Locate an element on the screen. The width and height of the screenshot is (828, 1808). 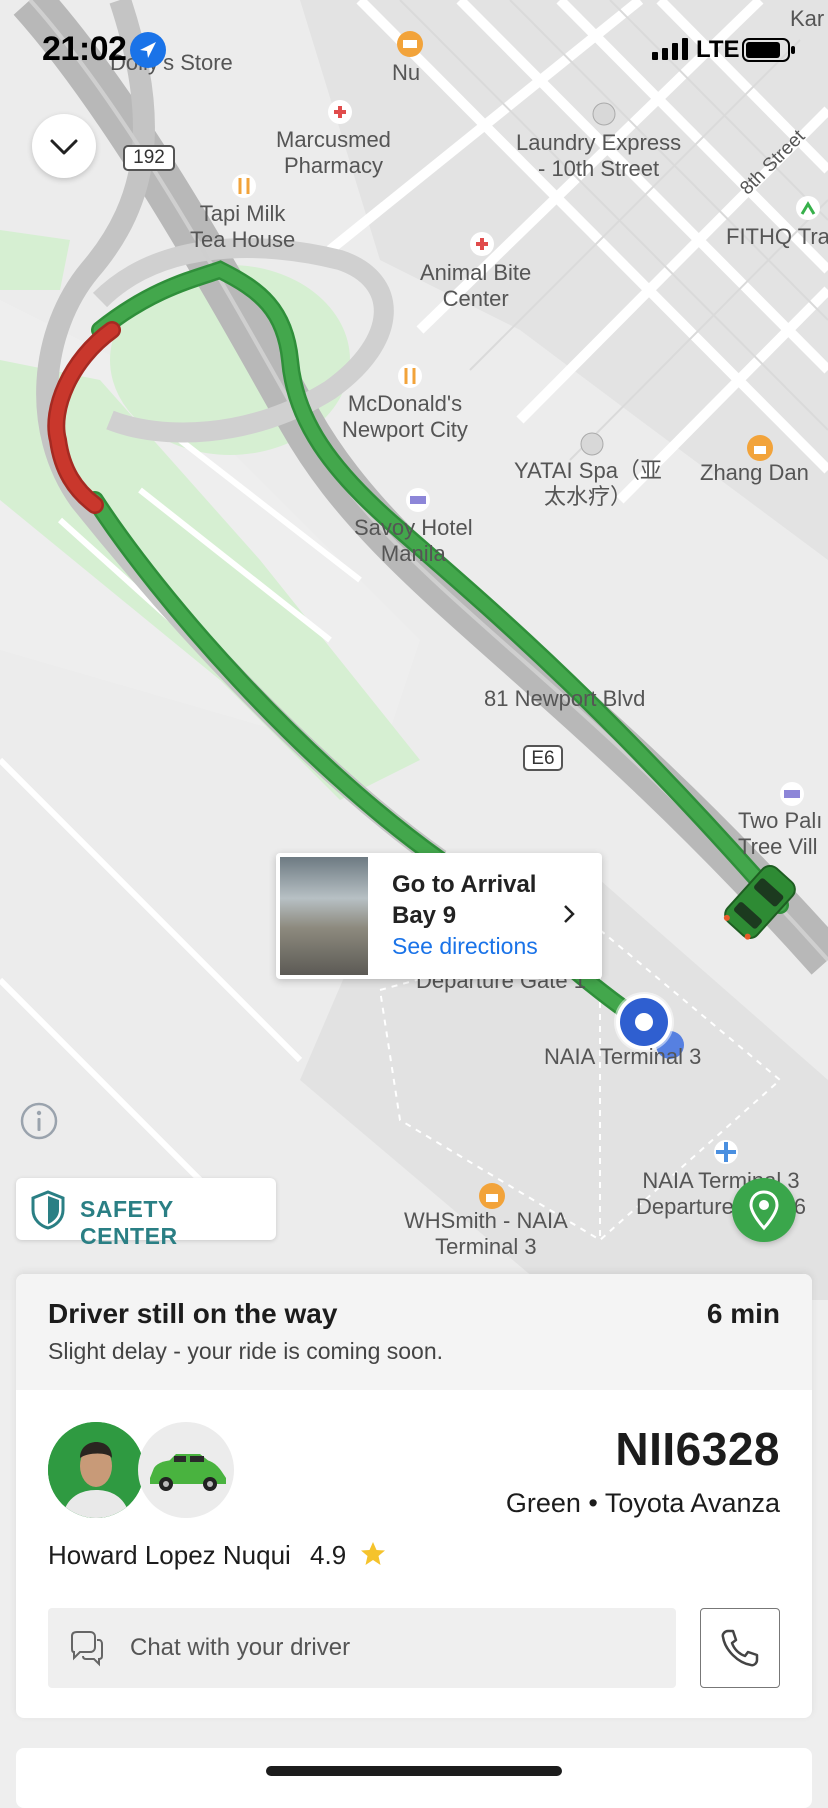
map-label: Laundry Express - 10th Street is located at coordinates (599, 155).